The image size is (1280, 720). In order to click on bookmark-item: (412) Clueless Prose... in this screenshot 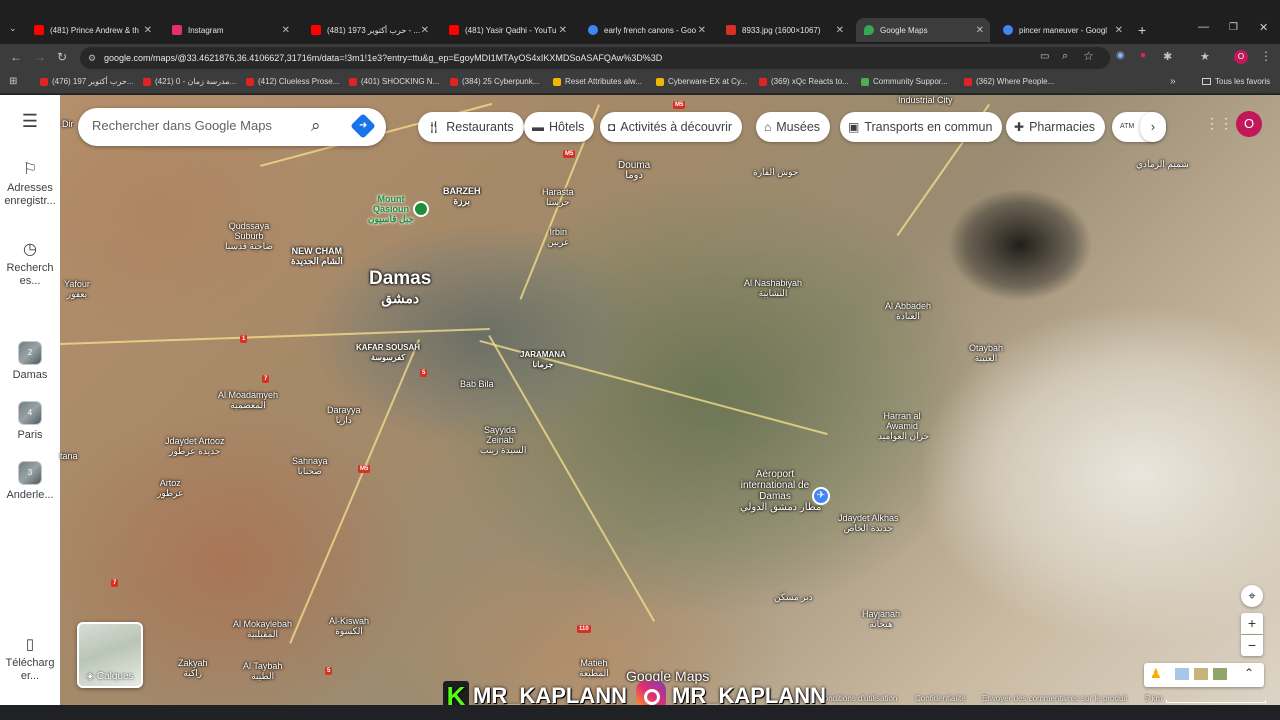, I will do `click(292, 81)`.